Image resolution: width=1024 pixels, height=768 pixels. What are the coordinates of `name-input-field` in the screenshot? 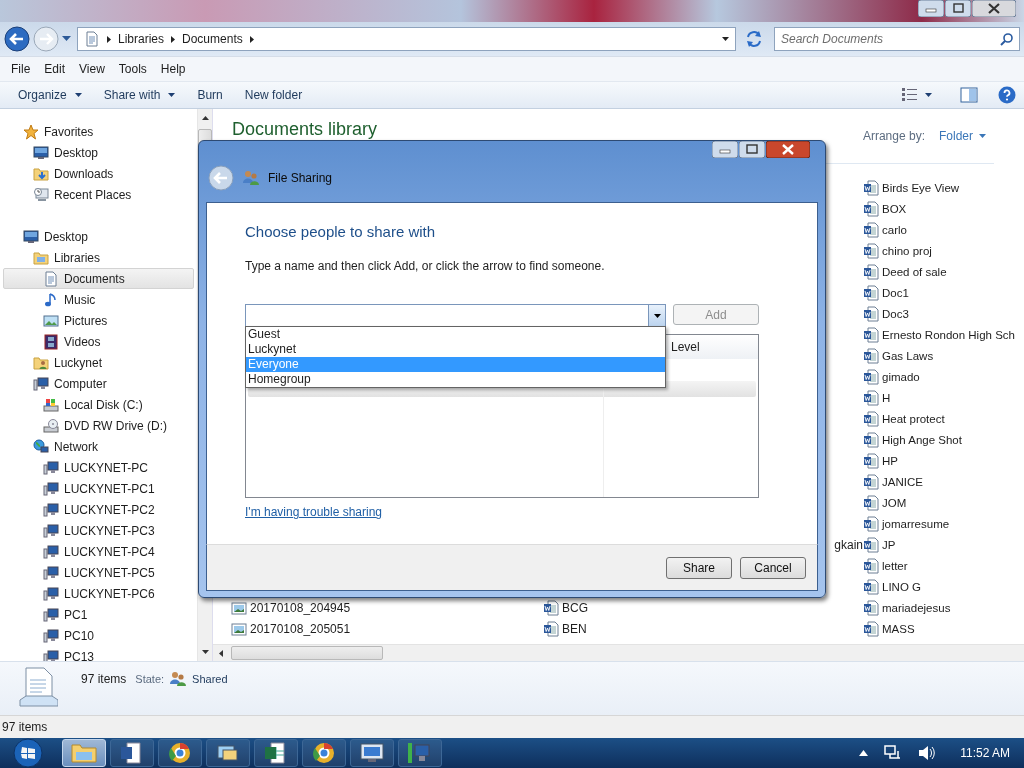 It's located at (446, 316).